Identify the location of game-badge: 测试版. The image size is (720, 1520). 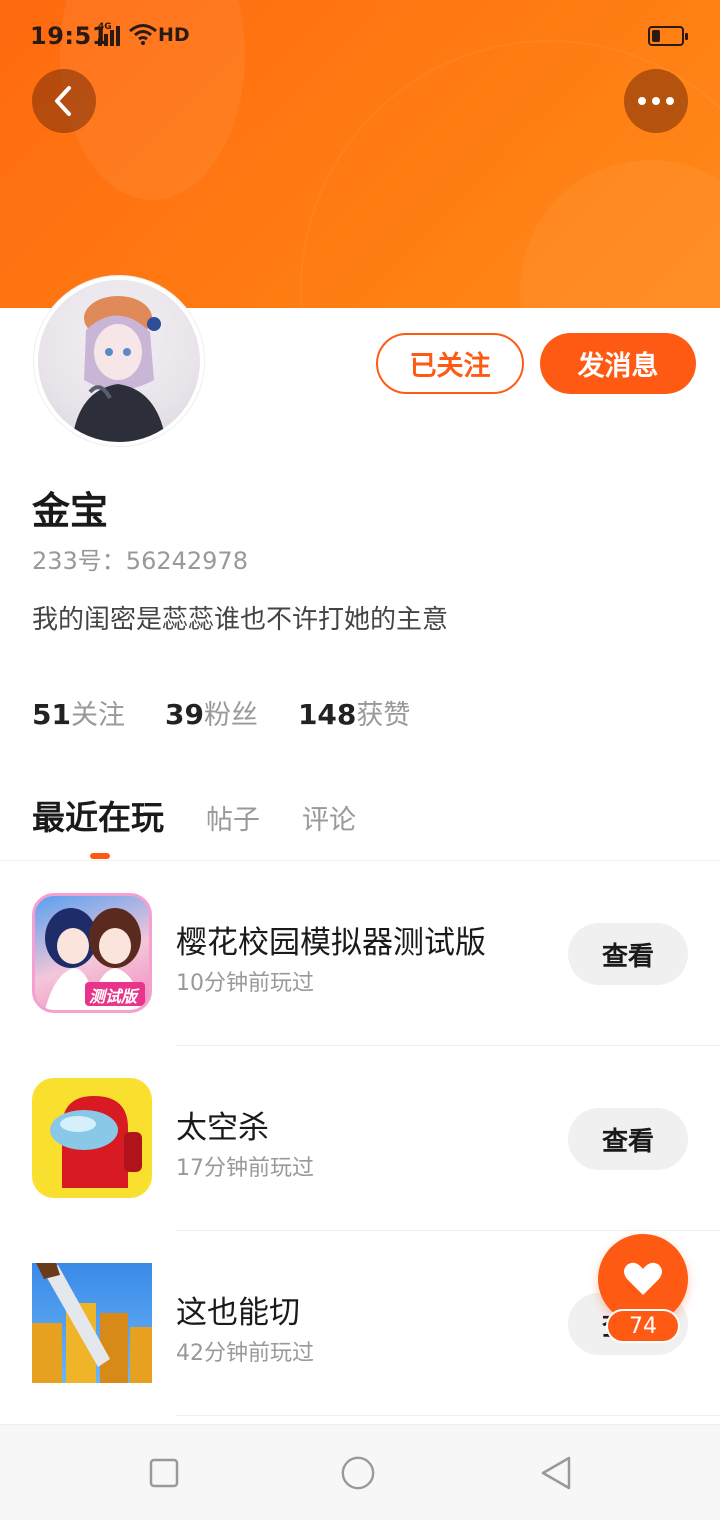
(113, 996).